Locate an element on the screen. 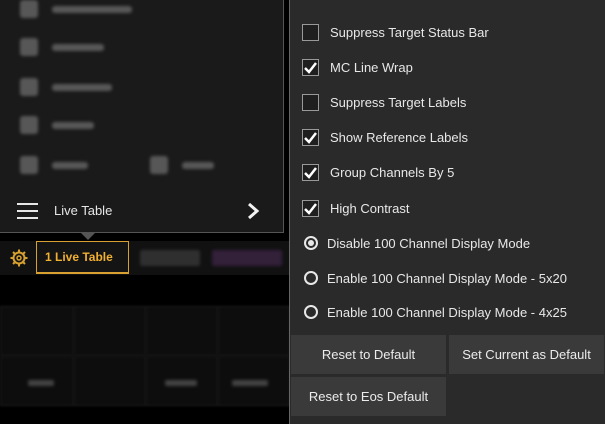 The image size is (605, 424). tab-live-table: 1 Live Table is located at coordinates (82, 257).